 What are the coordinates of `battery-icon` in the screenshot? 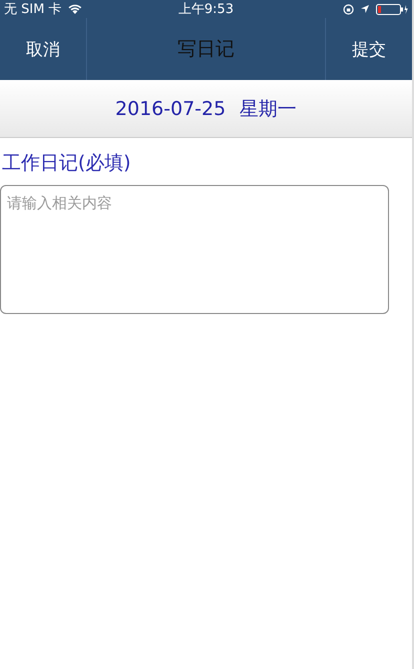 It's located at (392, 9).